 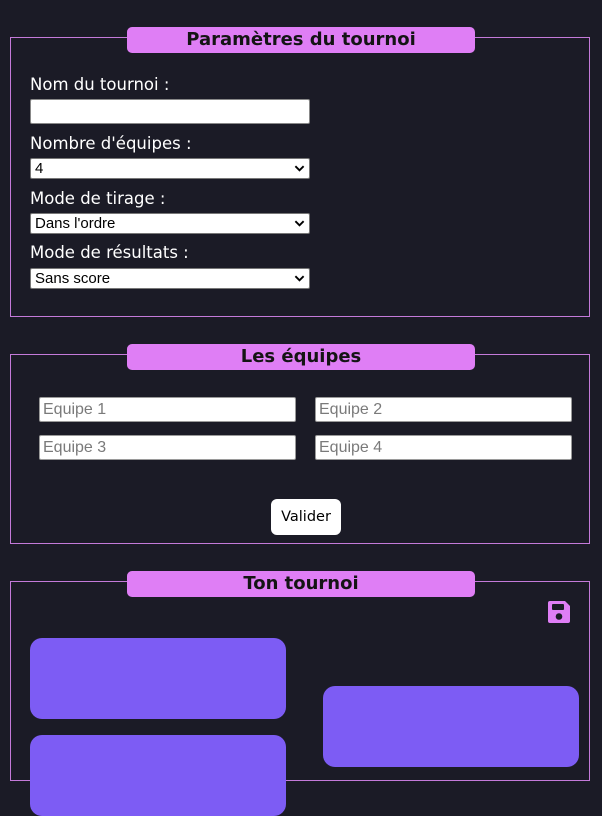 What do you see at coordinates (170, 111) in the screenshot?
I see `tournament-name-input` at bounding box center [170, 111].